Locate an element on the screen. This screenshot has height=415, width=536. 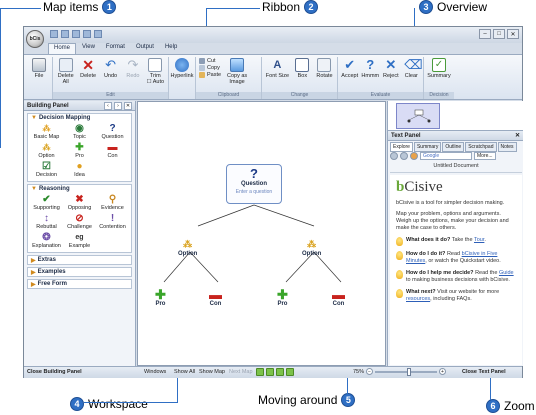
undo-icon: ↶ is located at coordinates (110, 64).